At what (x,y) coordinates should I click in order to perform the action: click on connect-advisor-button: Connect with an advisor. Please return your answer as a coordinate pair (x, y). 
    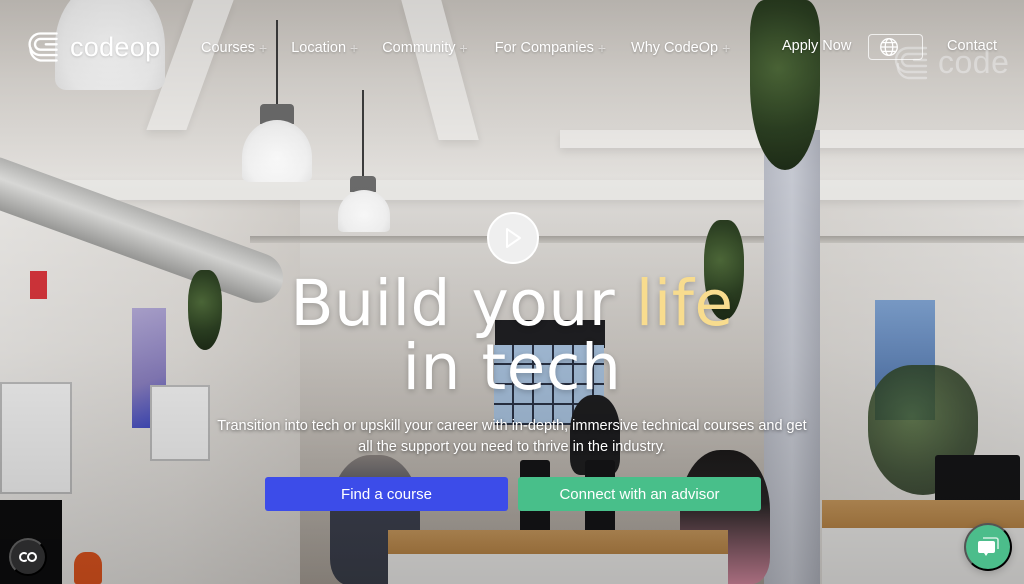
    Looking at the image, I should click on (639, 494).